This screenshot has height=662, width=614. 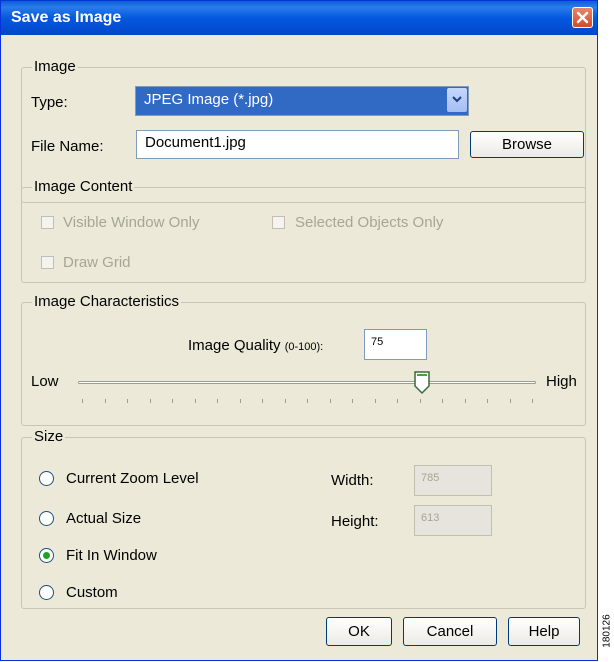 I want to click on radio-custom, so click(x=46, y=592).